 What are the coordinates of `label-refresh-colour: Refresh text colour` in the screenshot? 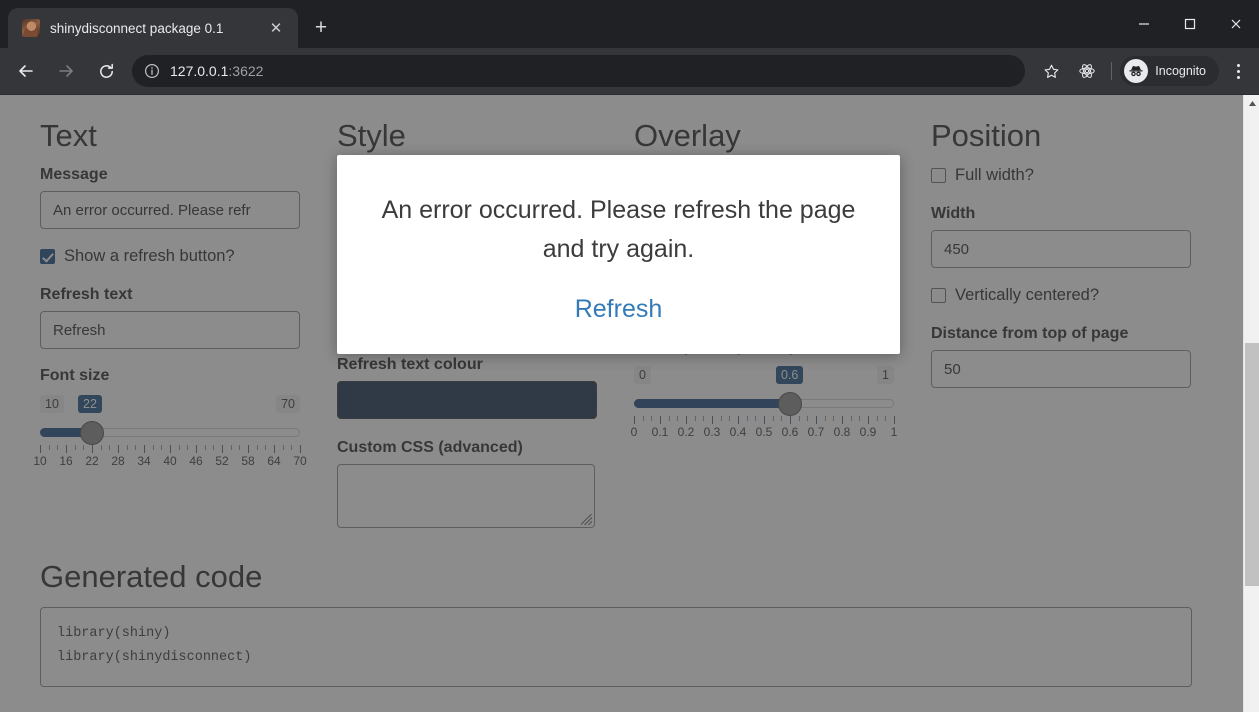 It's located at (410, 365).